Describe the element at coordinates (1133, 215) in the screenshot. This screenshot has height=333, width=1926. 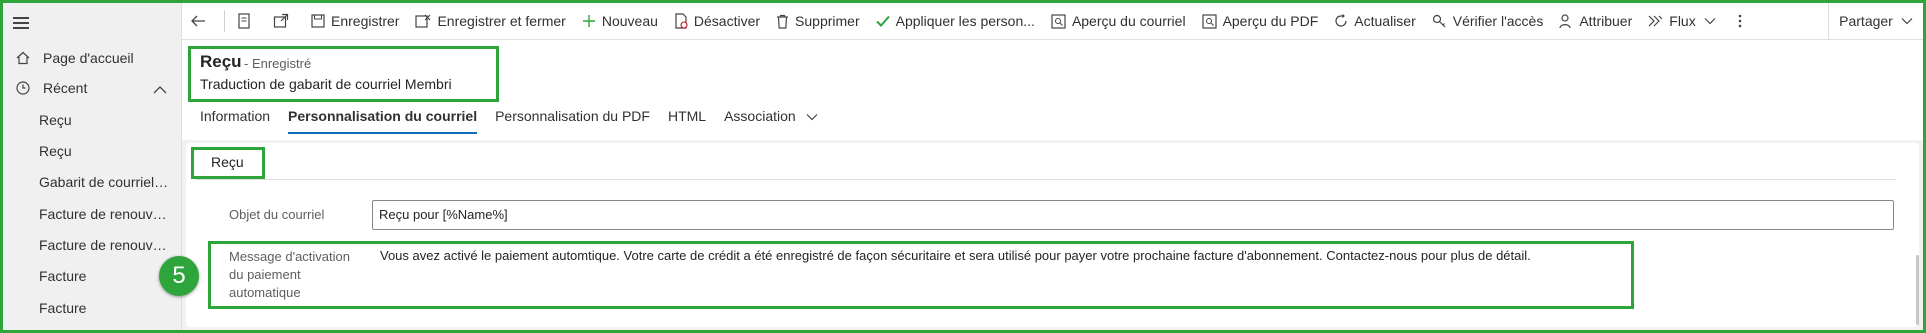
I see `subject-field: Reçu pour [%Name%]` at that location.